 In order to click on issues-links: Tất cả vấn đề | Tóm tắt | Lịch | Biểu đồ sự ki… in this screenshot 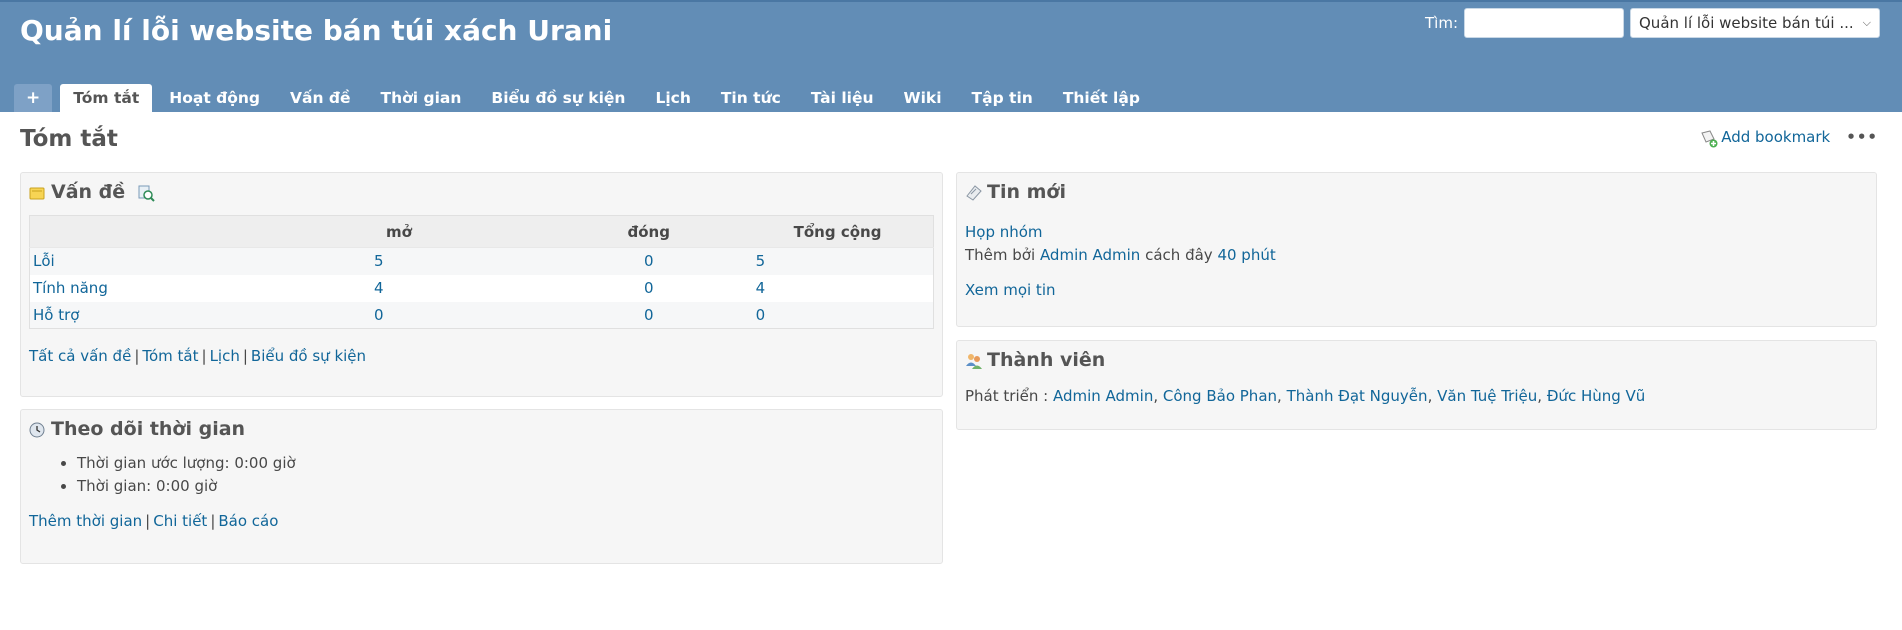, I will do `click(481, 356)`.